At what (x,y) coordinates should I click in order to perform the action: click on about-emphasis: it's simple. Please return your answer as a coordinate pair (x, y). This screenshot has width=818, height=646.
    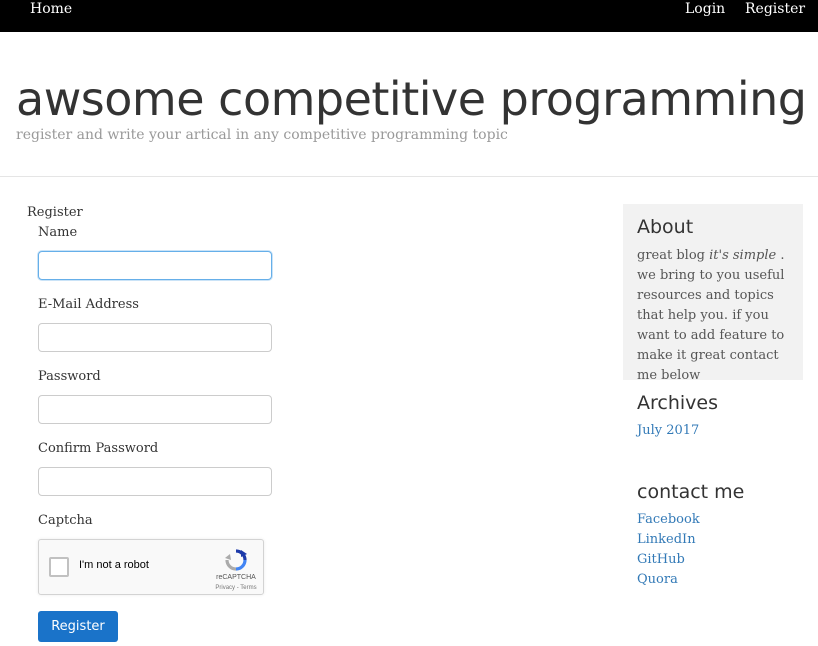
    Looking at the image, I should click on (743, 255).